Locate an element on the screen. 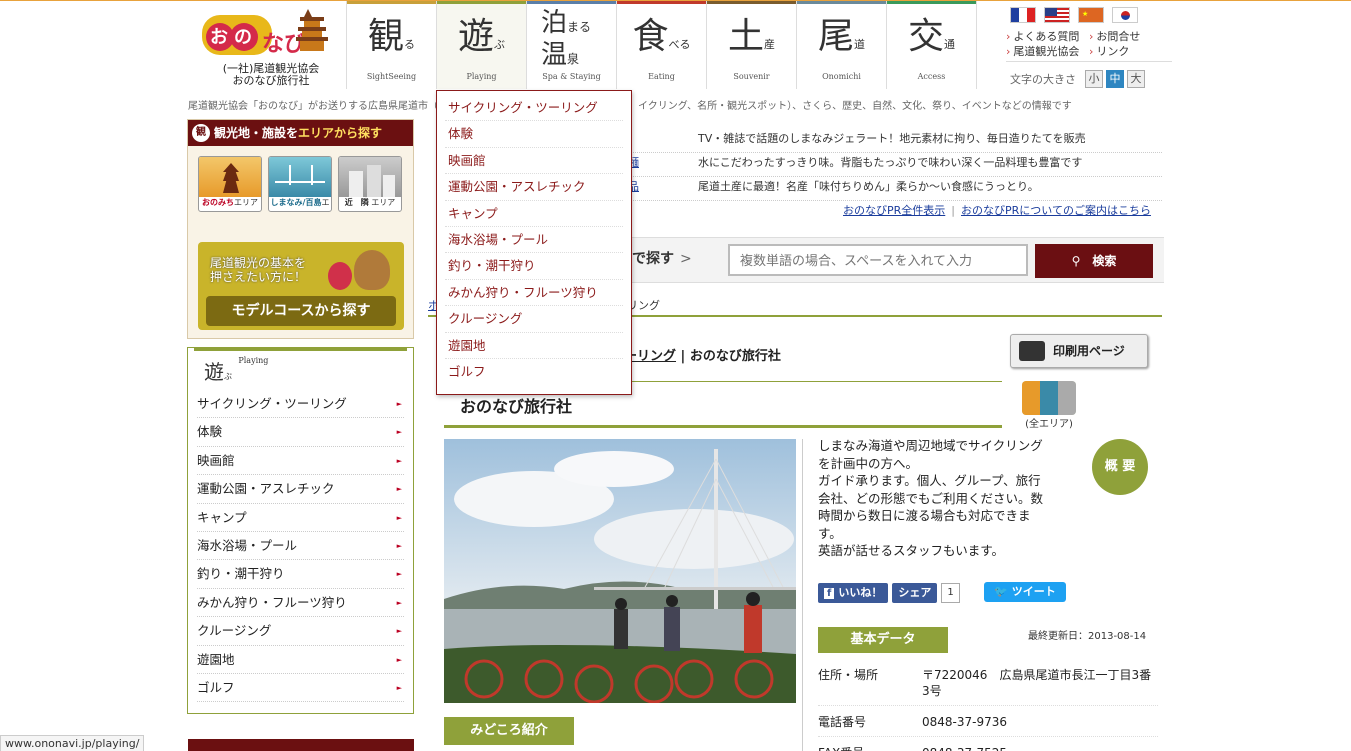  font-size-small-button: 小 is located at coordinates (1094, 79).